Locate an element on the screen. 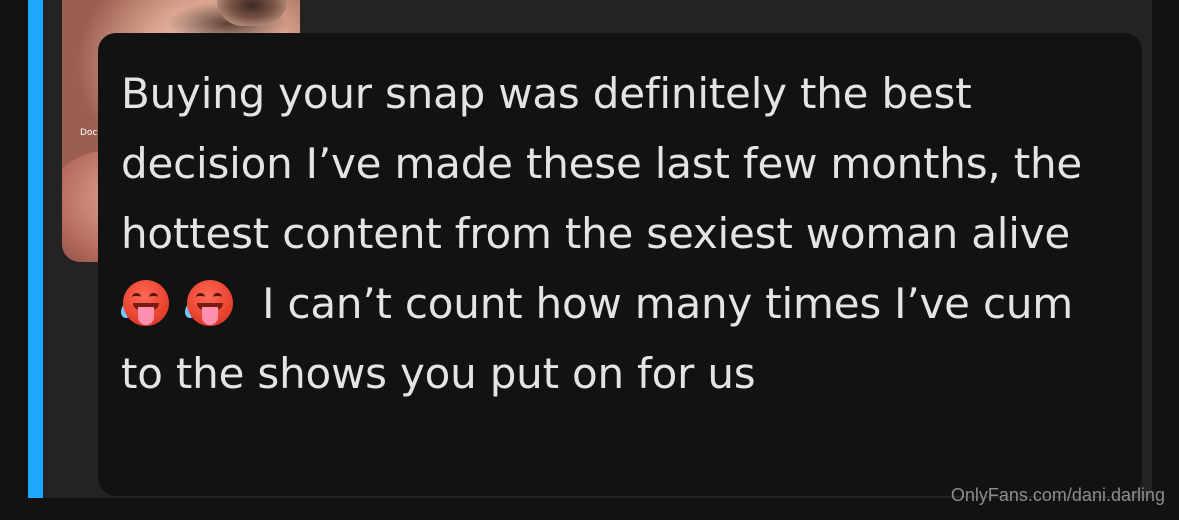 The width and height of the screenshot is (1179, 520). photo-eye-detail is located at coordinates (252, 13).